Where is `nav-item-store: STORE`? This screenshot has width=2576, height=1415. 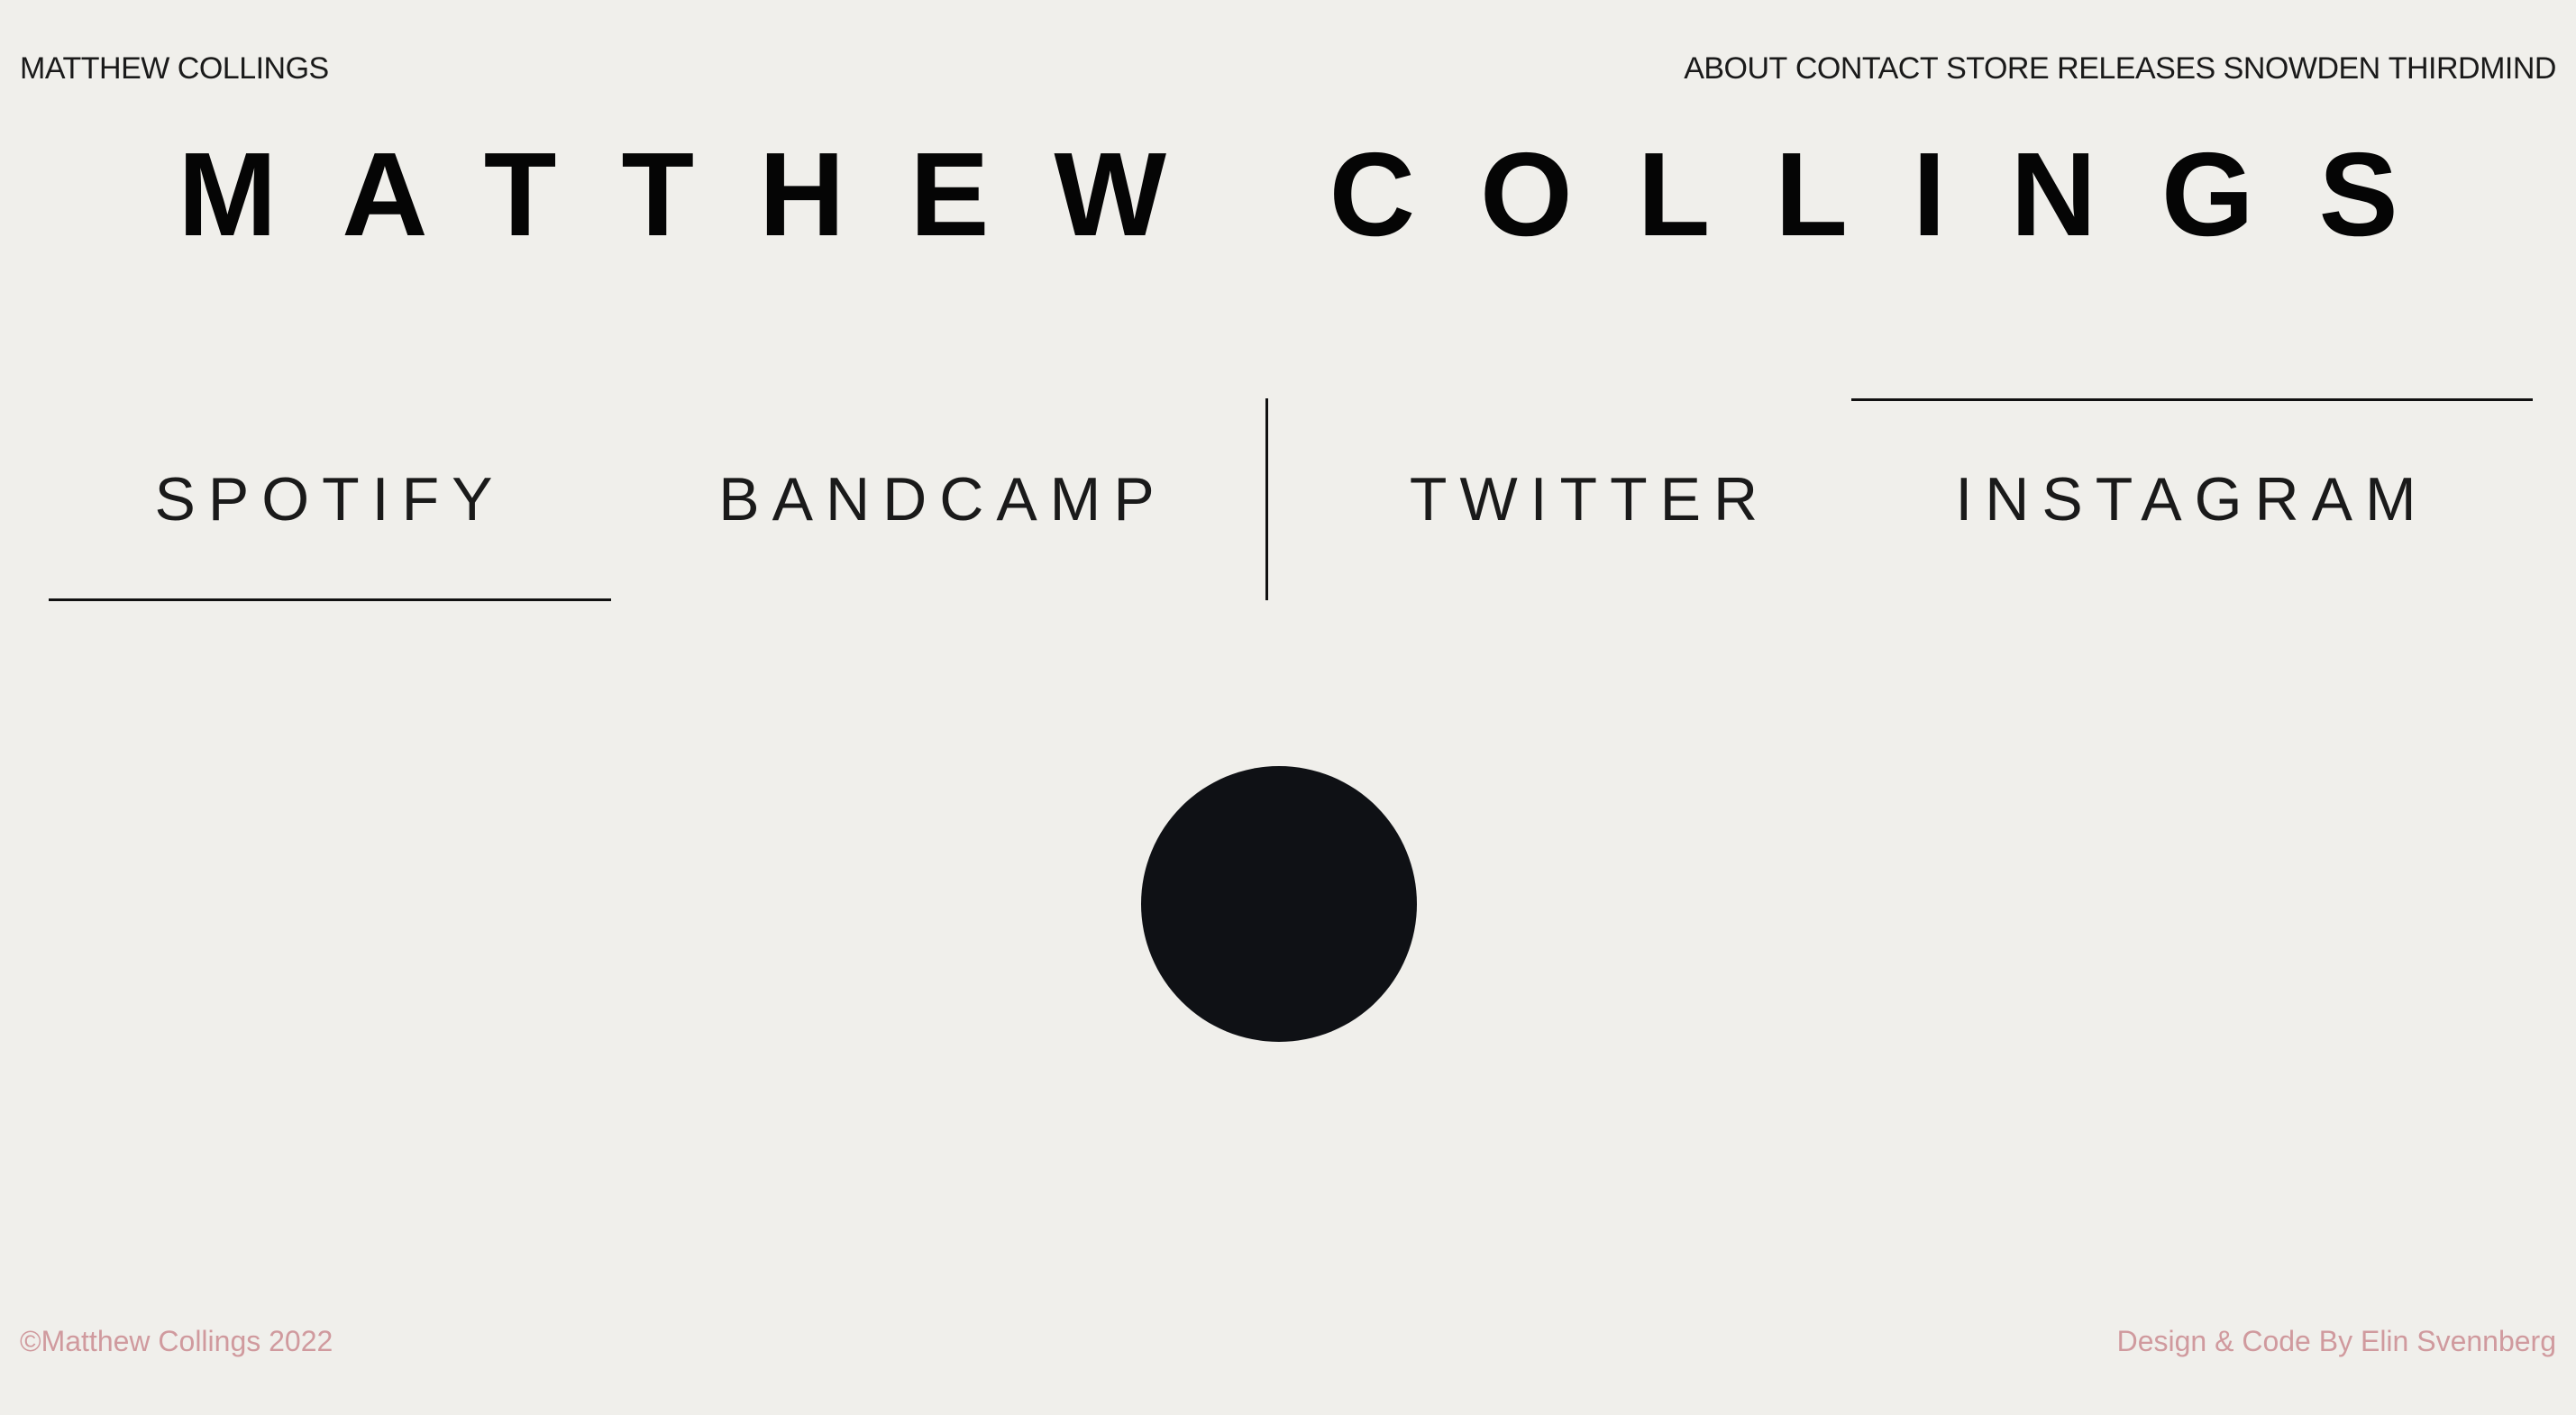
nav-item-store: STORE is located at coordinates (1998, 69).